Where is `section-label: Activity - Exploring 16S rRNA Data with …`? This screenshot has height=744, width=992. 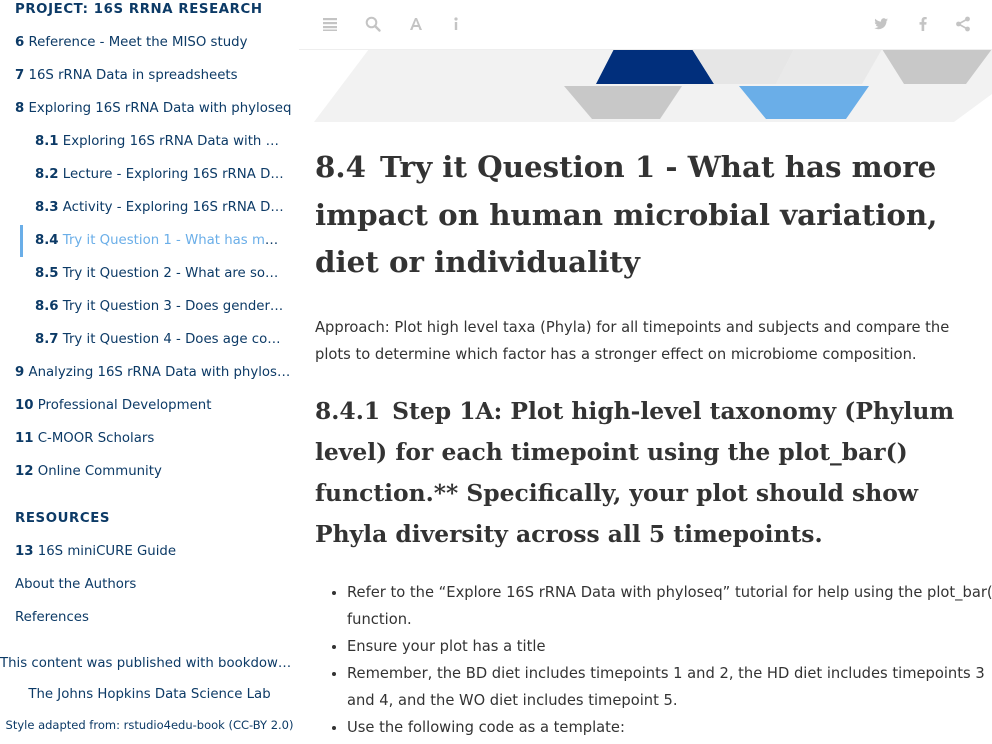
section-label: Activity - Exploring 16S rRNA Data with … is located at coordinates (173, 207).